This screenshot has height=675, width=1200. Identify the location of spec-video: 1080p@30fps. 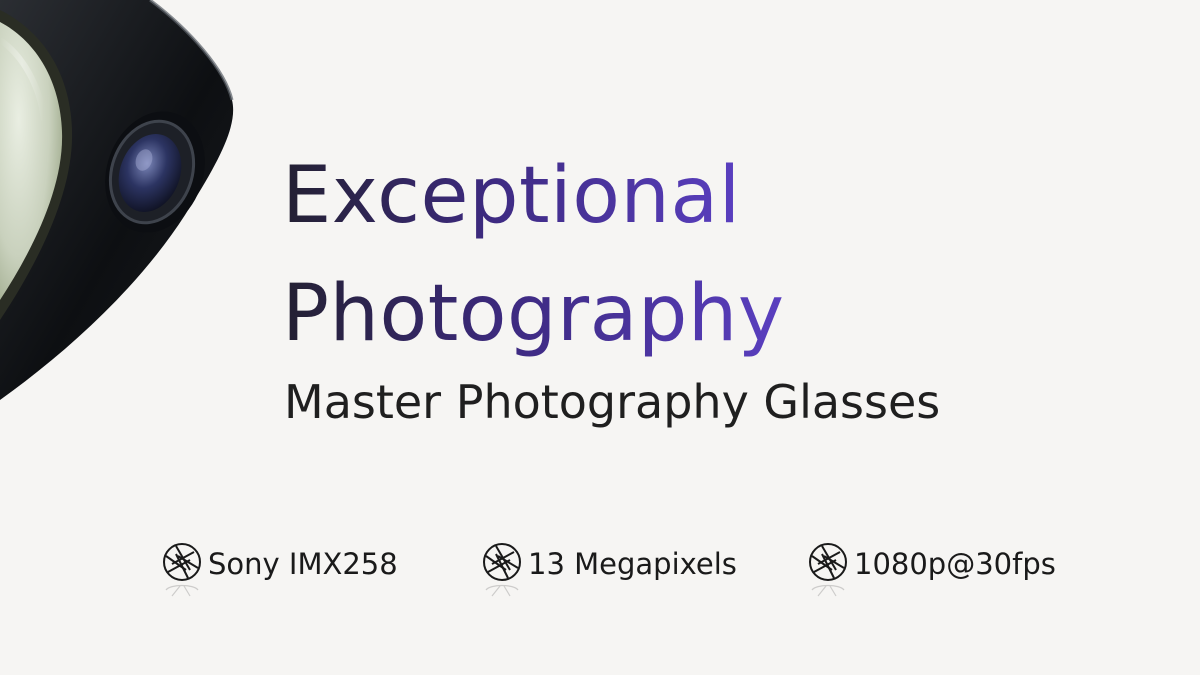
(931, 570).